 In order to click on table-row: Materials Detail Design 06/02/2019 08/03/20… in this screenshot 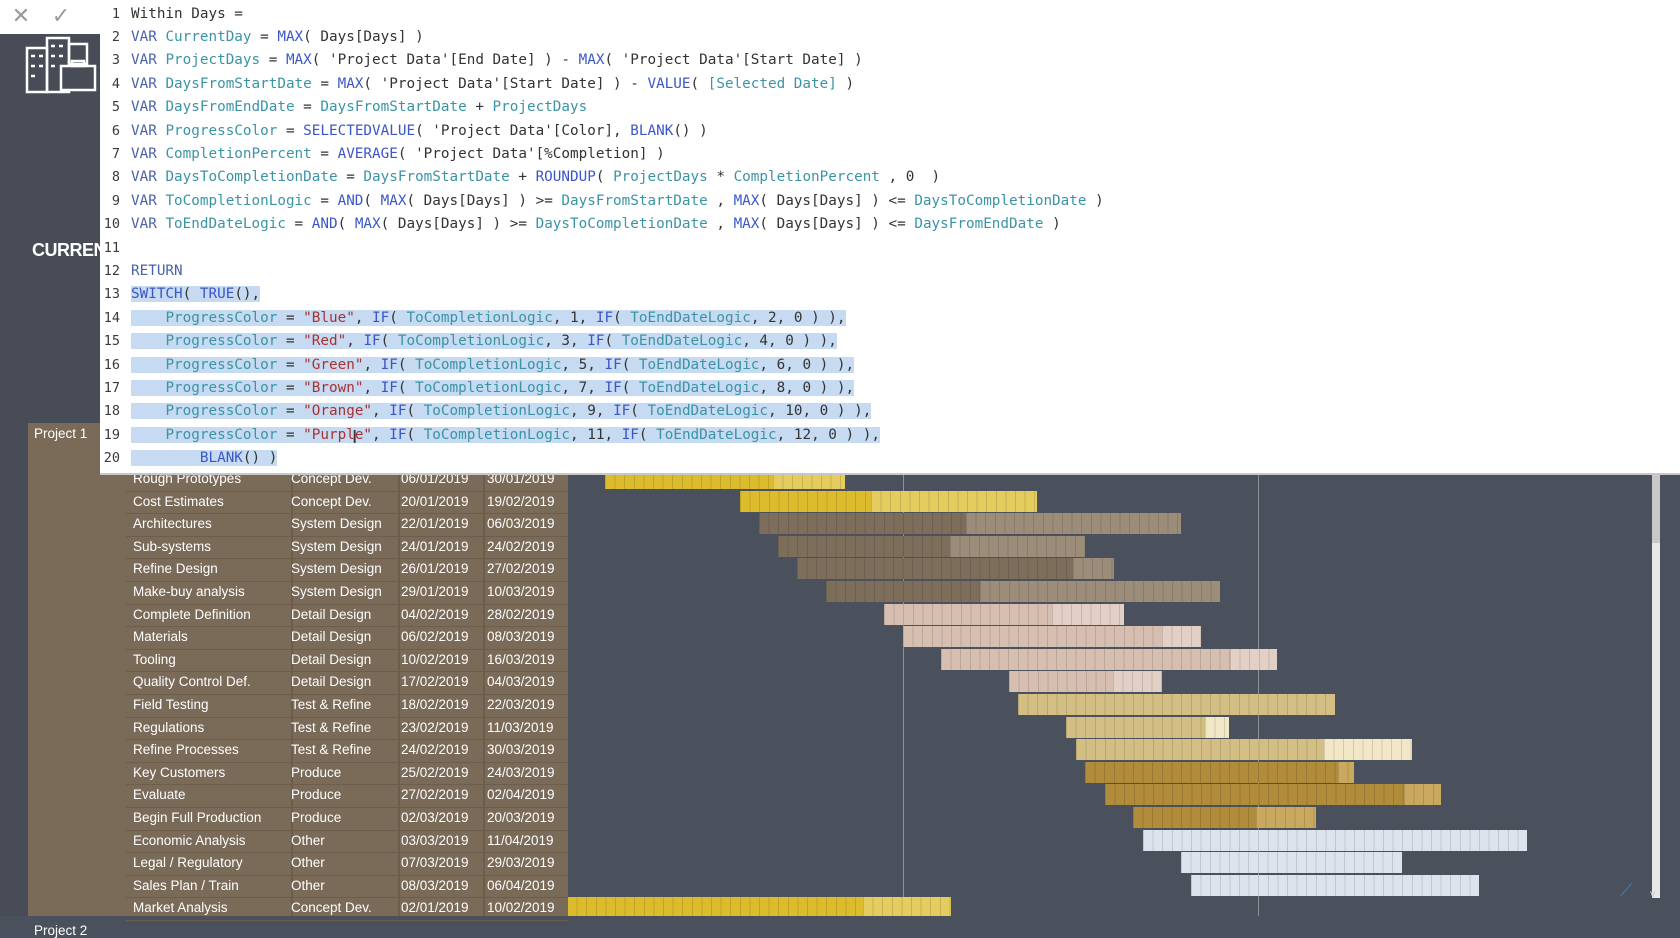, I will do `click(347, 638)`.